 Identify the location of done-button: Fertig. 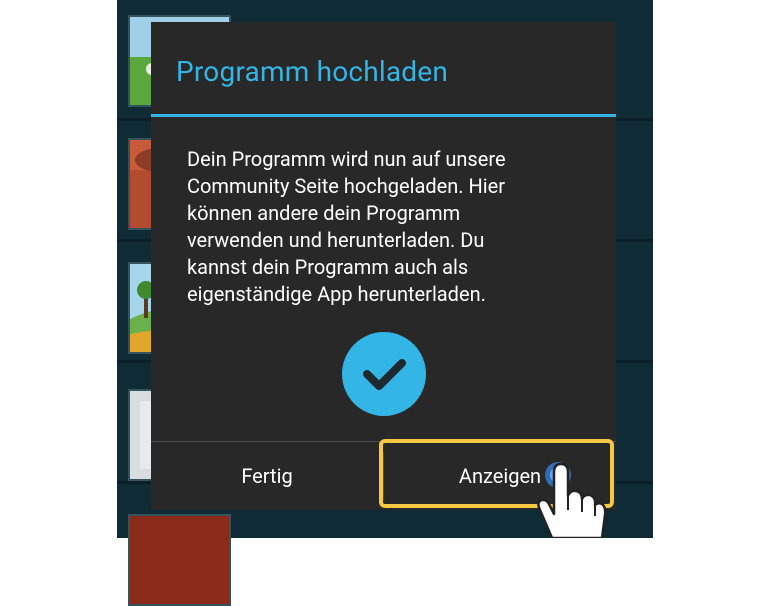
(267, 476).